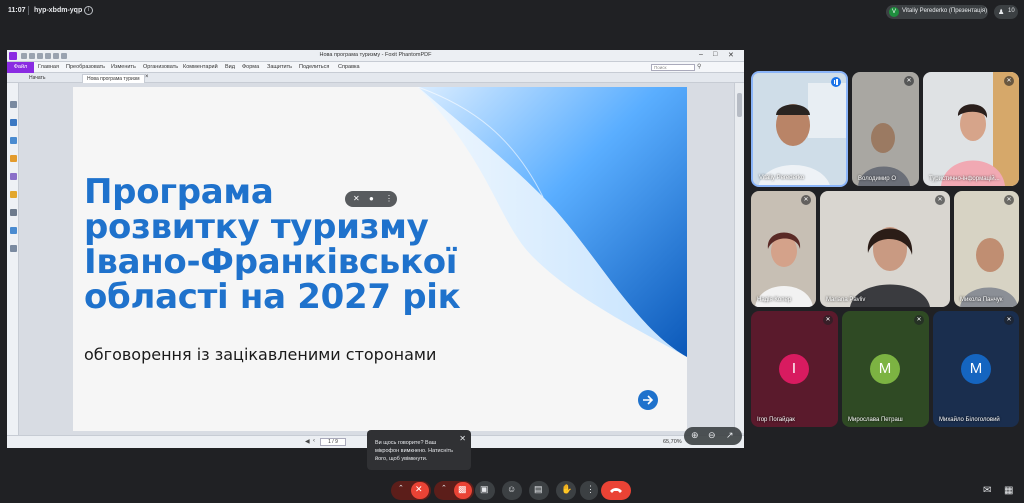 The height and width of the screenshot is (503, 1024). I want to click on comments-icon, so click(13, 158).